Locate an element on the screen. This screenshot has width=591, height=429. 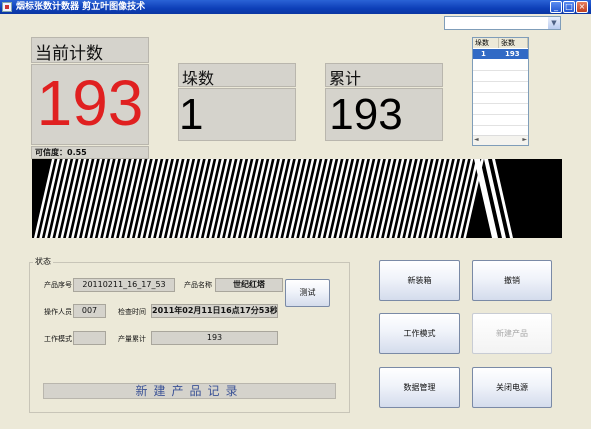
pile-count-value: 1 is located at coordinates (191, 114).